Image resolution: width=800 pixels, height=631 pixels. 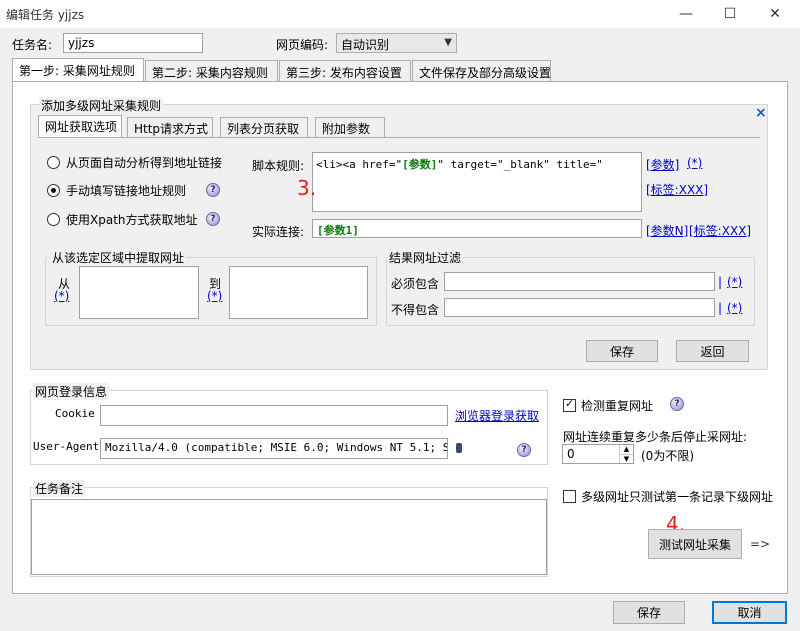 I want to click on extract-from-textarea, so click(x=139, y=292).